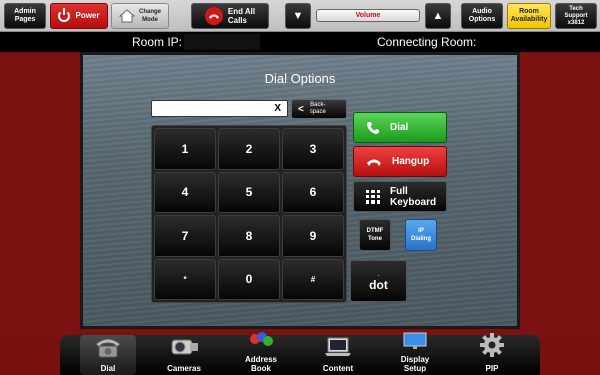  I want to click on dial-button: Dial, so click(400, 127).